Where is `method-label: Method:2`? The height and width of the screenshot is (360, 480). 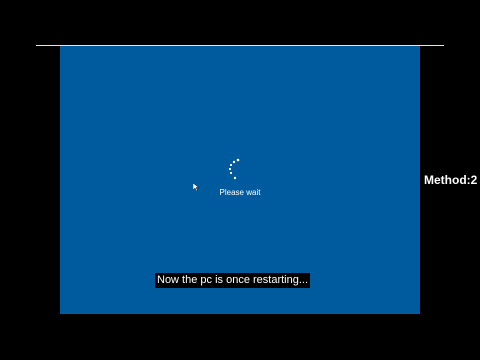
method-label: Method:2 is located at coordinates (451, 180).